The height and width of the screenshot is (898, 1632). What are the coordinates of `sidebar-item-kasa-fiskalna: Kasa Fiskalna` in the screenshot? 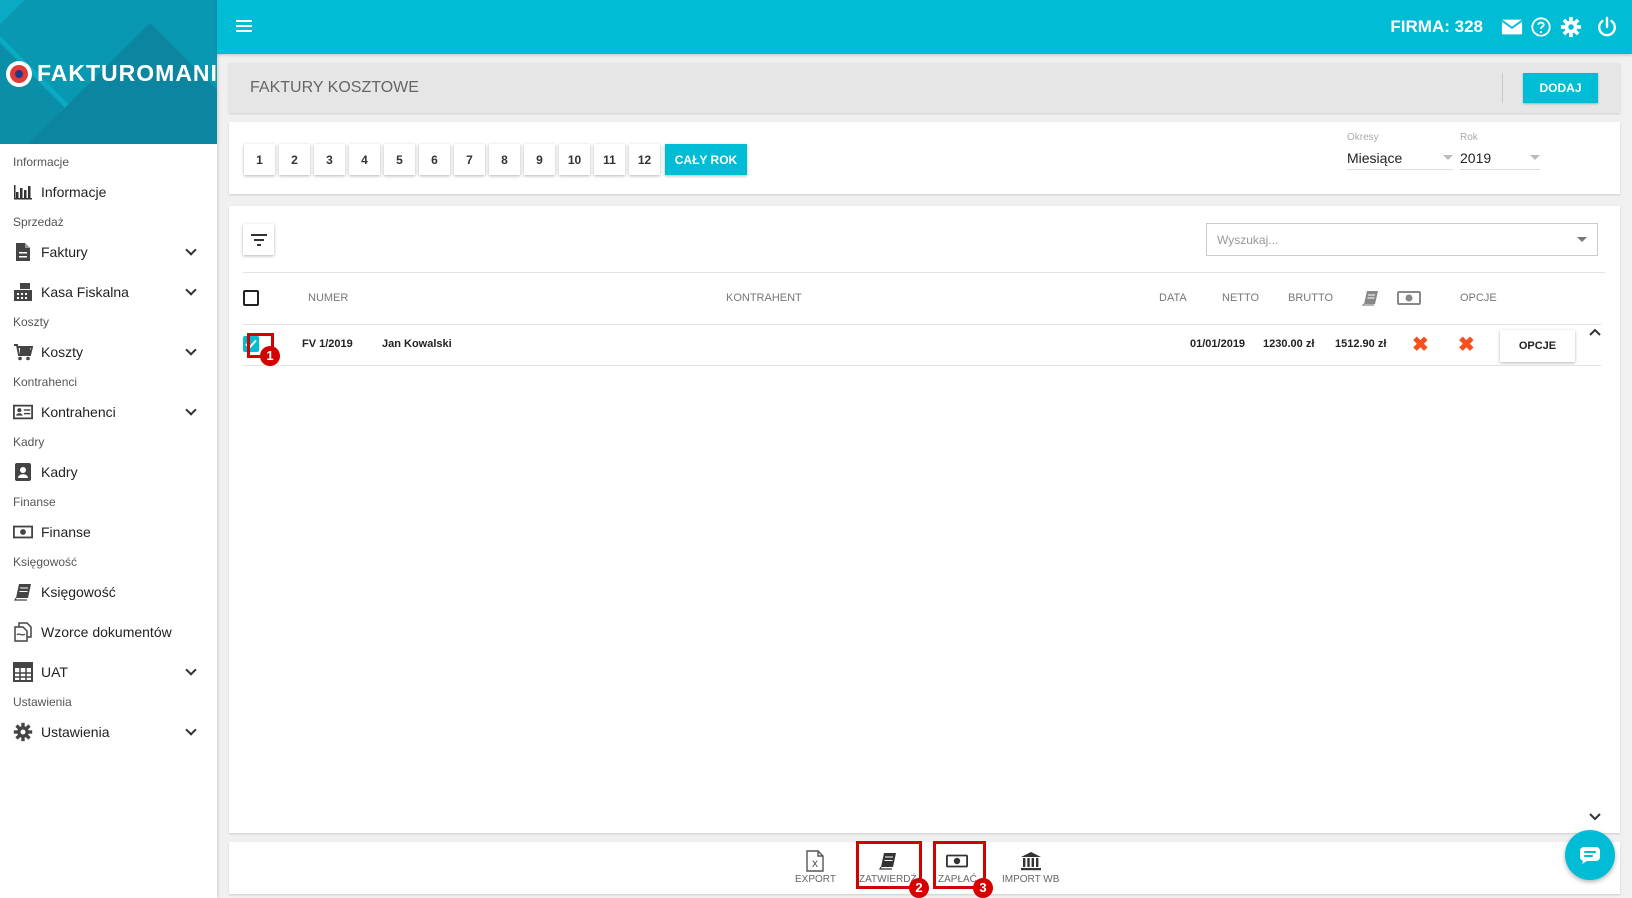 It's located at (108, 292).